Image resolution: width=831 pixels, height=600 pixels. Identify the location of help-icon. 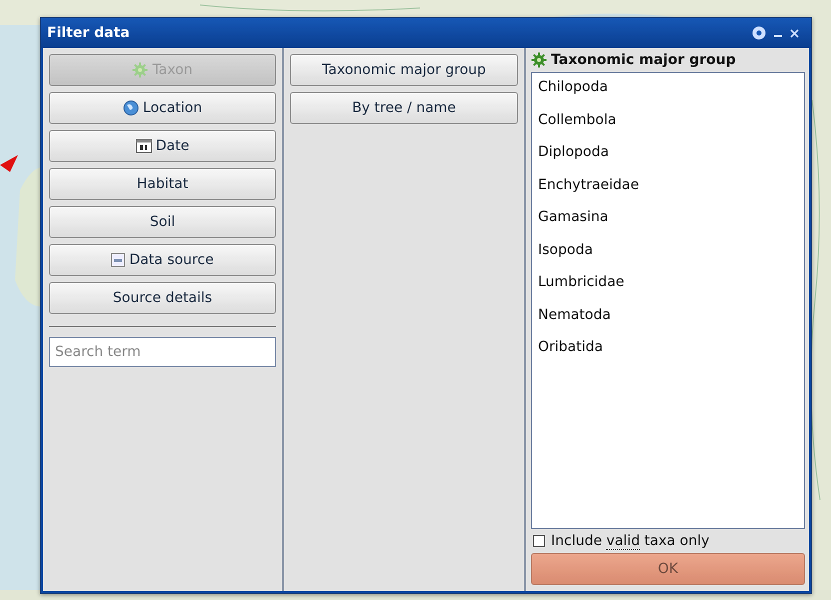
(759, 33).